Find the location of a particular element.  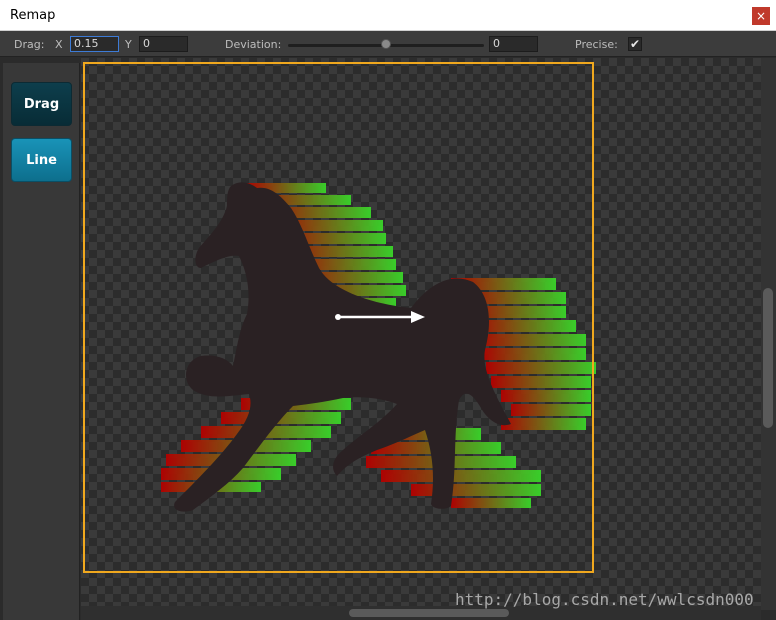

deviation-input: 0 is located at coordinates (513, 44).